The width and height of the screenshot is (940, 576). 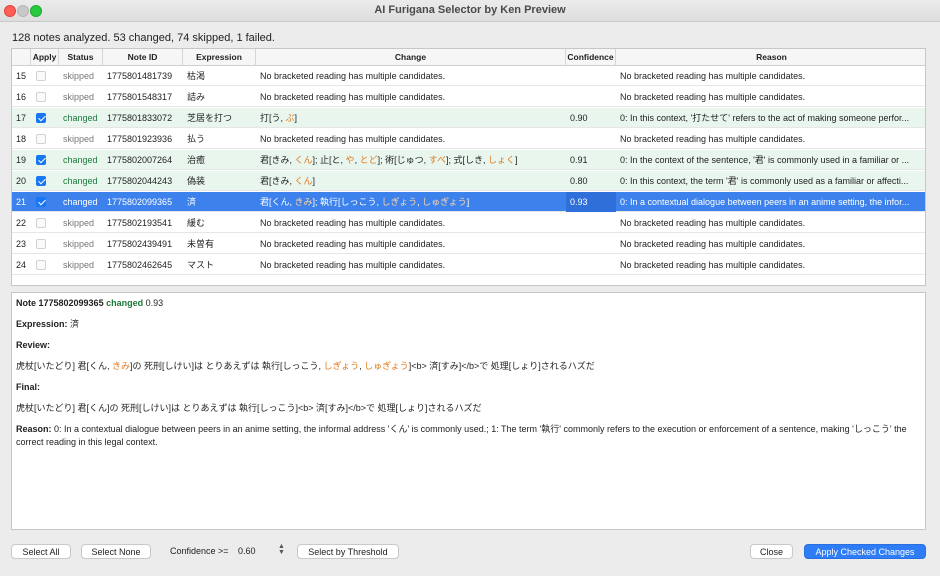 I want to click on expression-cell: 払う, so click(x=196, y=139).